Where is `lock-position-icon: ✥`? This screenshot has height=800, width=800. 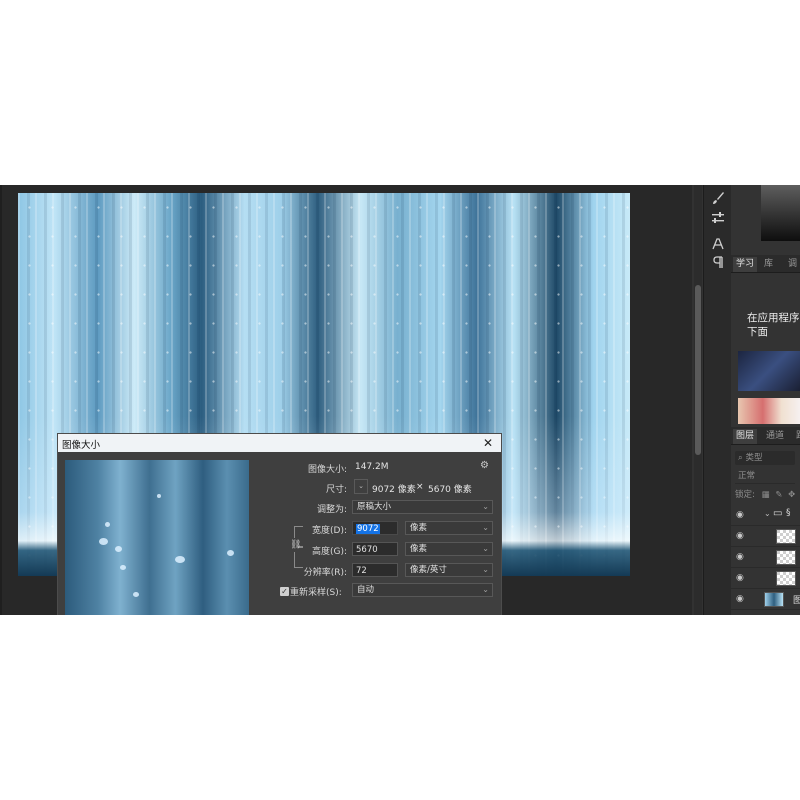
lock-position-icon: ✥ is located at coordinates (791, 495).